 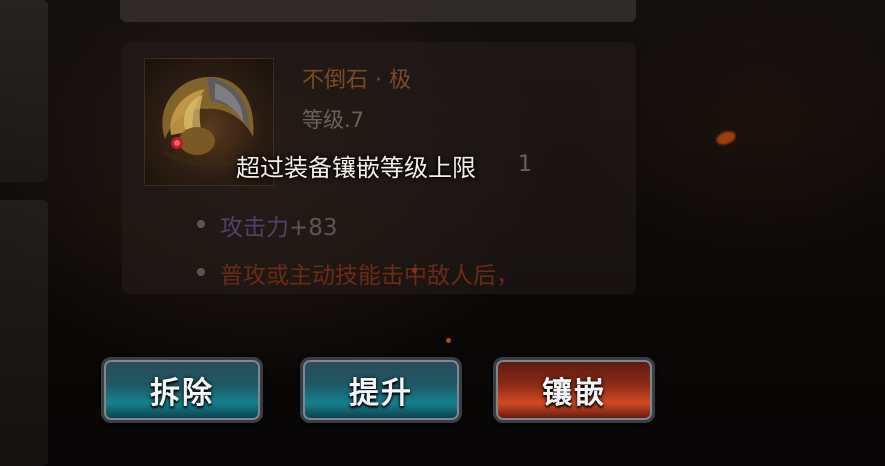 What do you see at coordinates (356, 80) in the screenshot?
I see `item-name: 不倒石 · 极` at bounding box center [356, 80].